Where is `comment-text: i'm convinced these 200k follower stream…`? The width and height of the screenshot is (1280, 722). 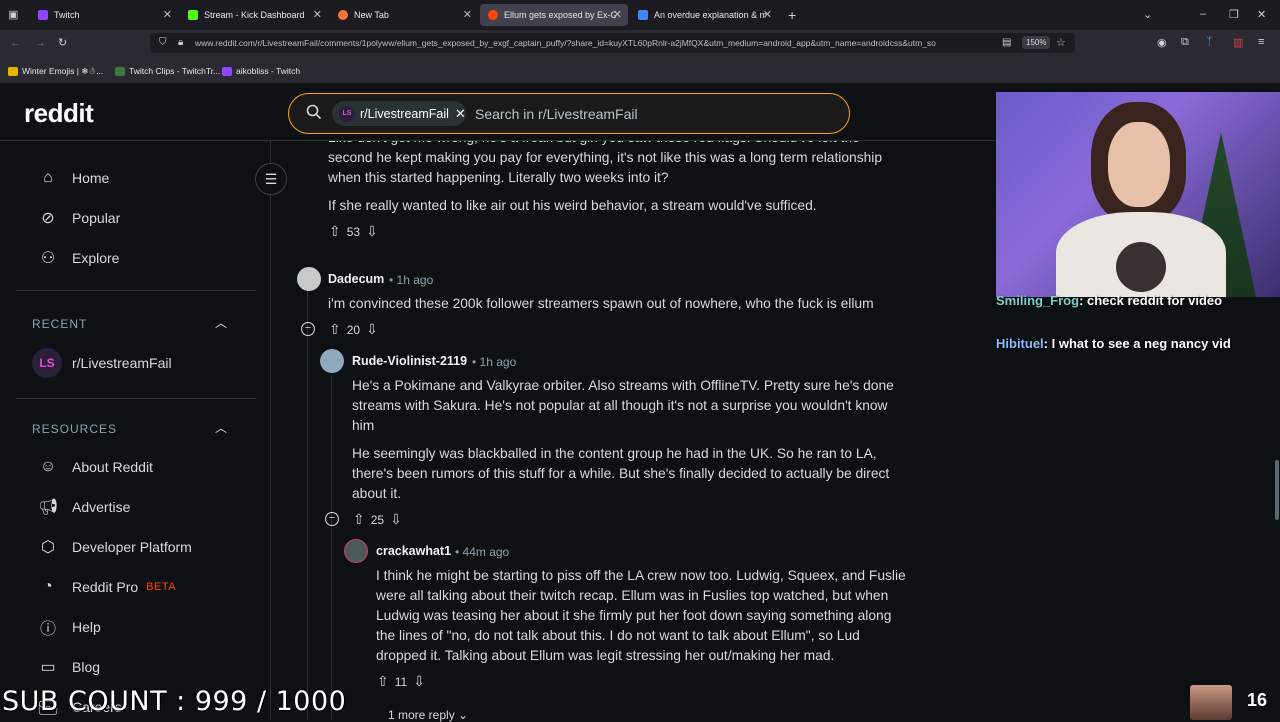
comment-text: i'm convinced these 200k follower stream… is located at coordinates (601, 303).